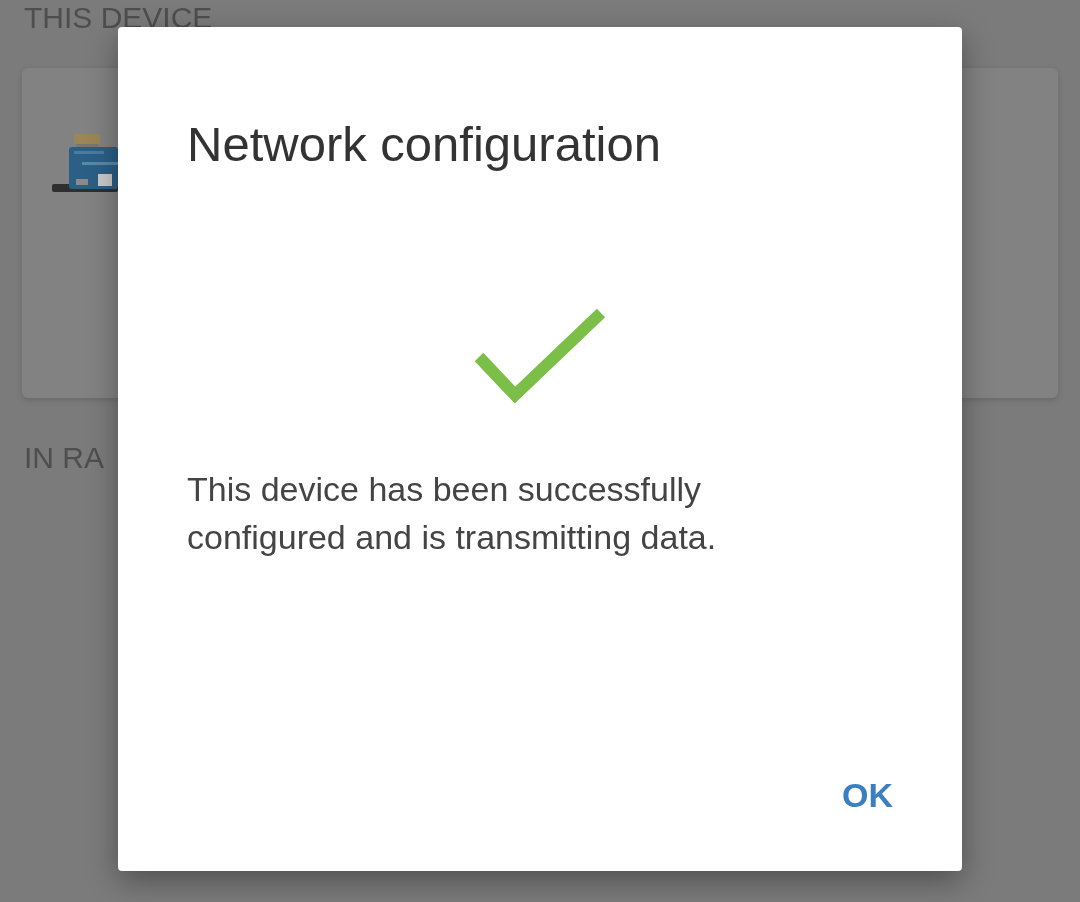 This screenshot has width=1080, height=902. Describe the element at coordinates (452, 513) in the screenshot. I see `dialog-message: This device has been successfully configured and is transmitting data.` at that location.